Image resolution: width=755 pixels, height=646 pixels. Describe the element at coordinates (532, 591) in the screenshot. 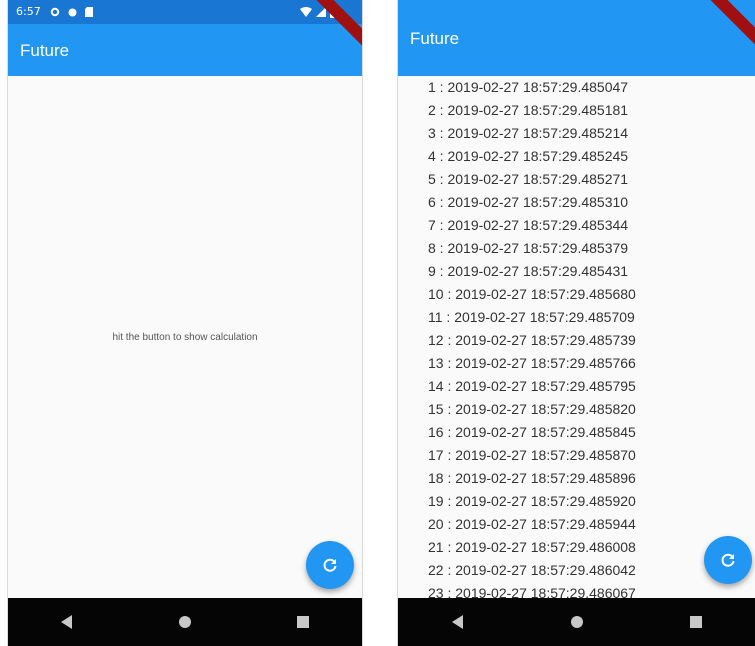

I see `list-item: 23 : 2019-02-27 18:57:29.486067` at that location.